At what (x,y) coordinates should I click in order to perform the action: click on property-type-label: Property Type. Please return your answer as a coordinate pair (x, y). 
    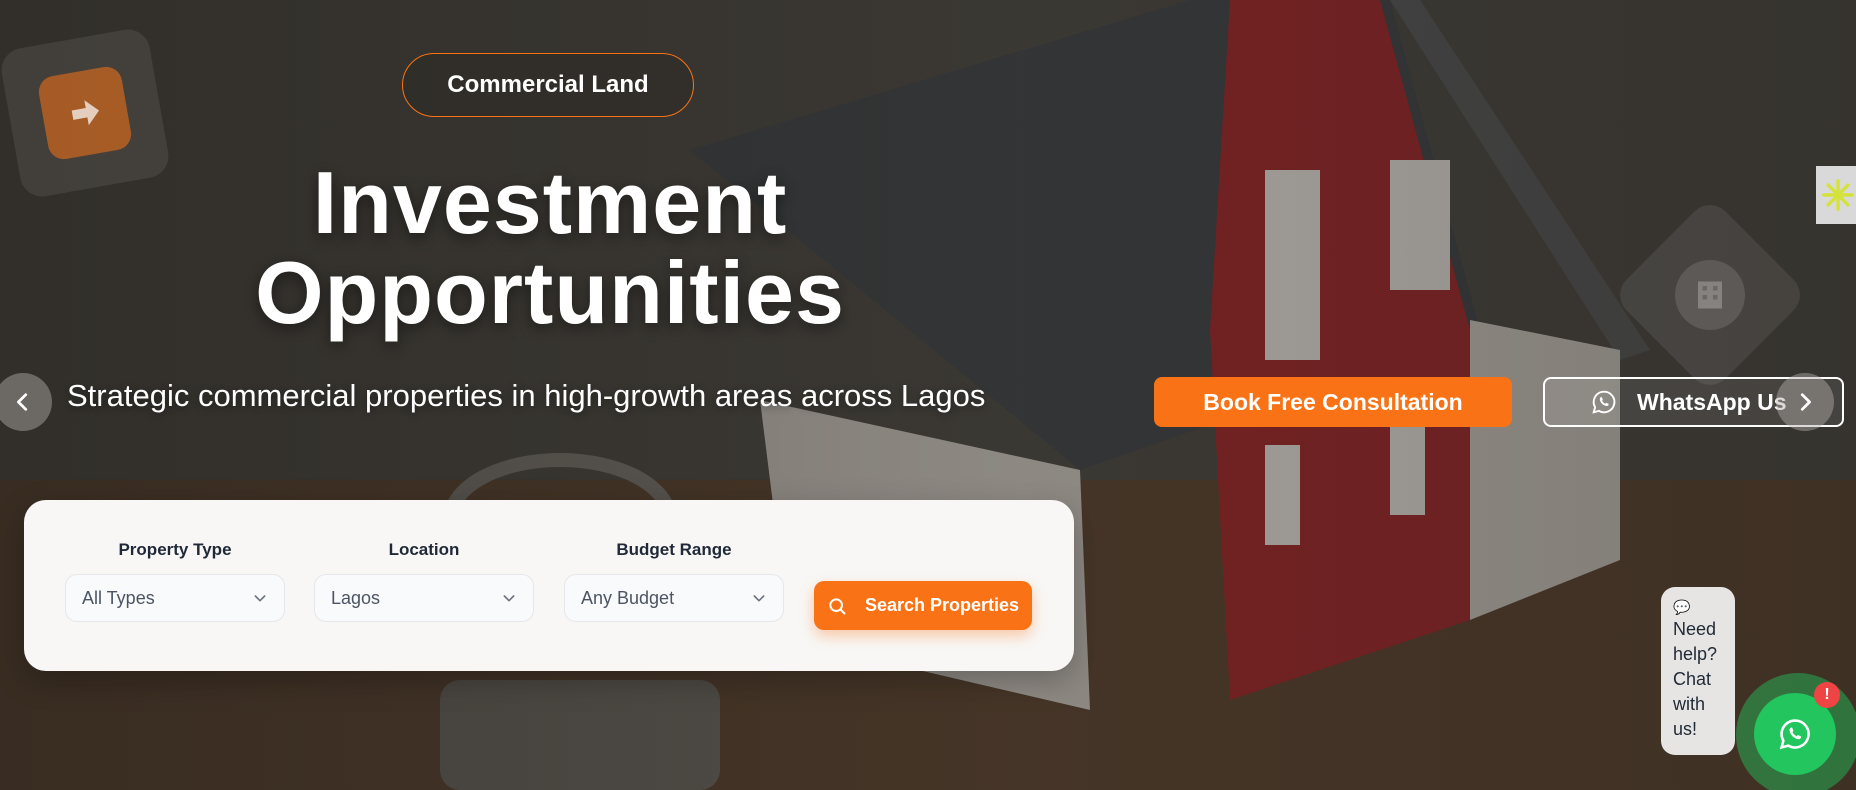
    Looking at the image, I should click on (175, 549).